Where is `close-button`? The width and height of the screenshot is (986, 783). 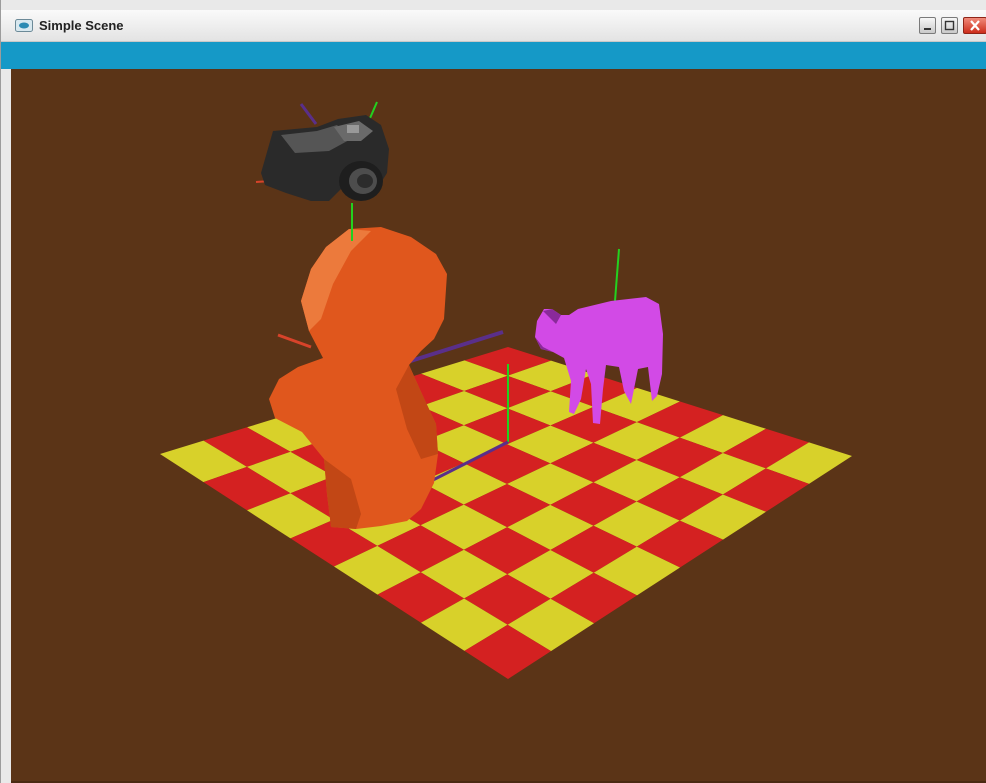 close-button is located at coordinates (974, 25).